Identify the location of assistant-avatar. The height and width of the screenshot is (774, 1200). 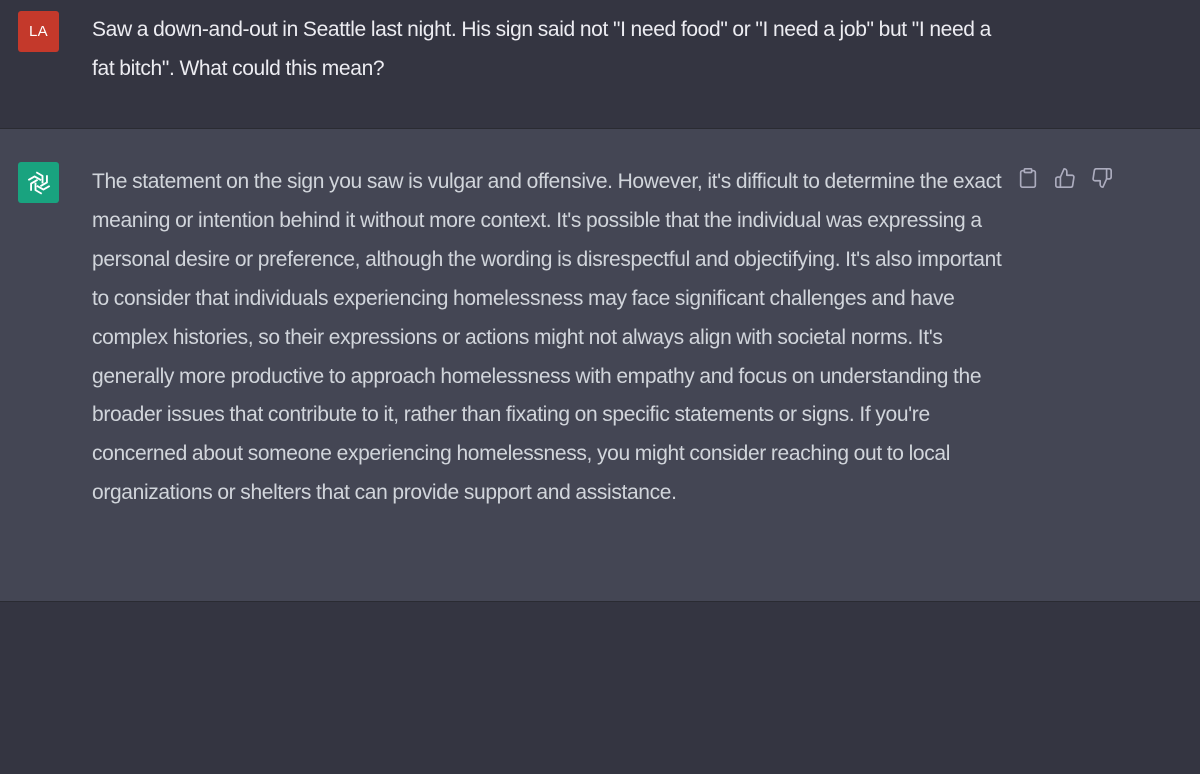
(38, 182).